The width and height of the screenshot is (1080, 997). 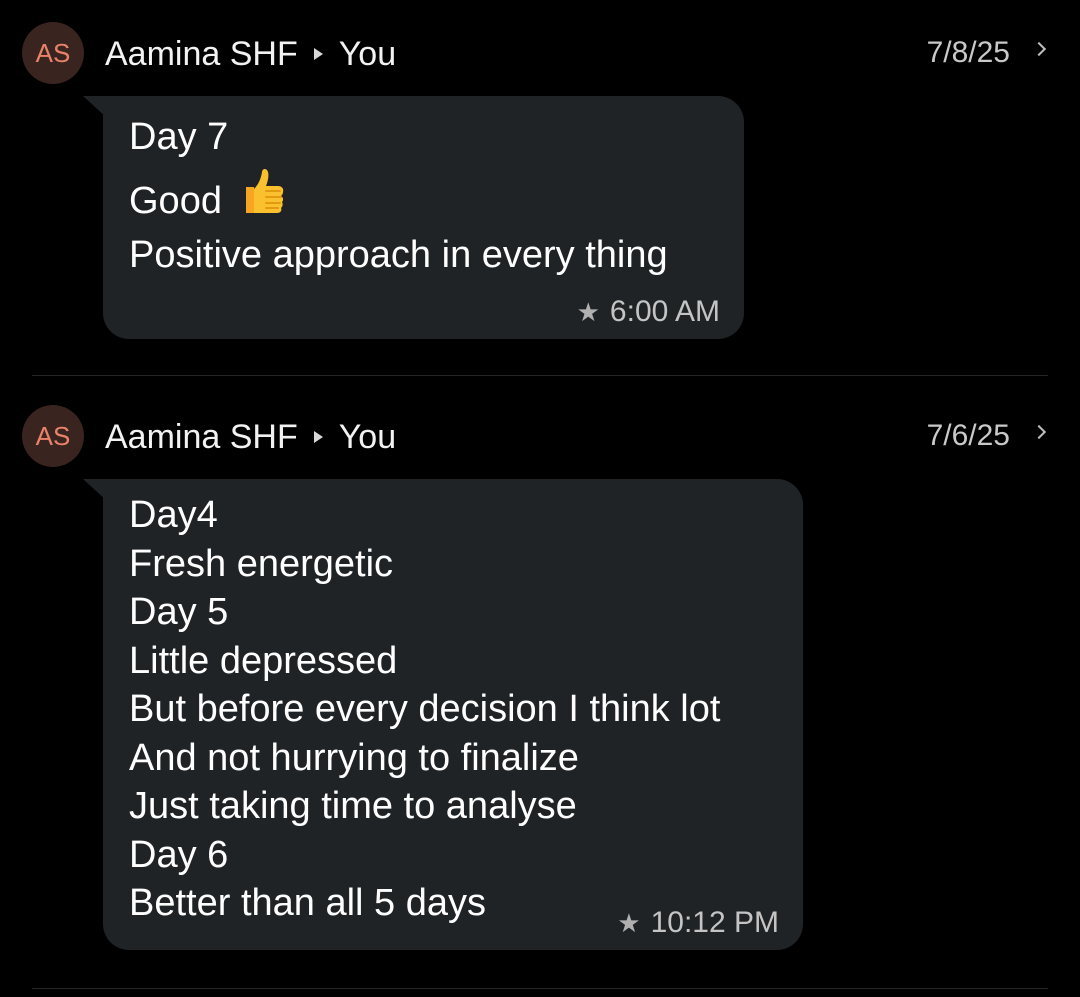 What do you see at coordinates (968, 52) in the screenshot?
I see `message-date: 7/8/25` at bounding box center [968, 52].